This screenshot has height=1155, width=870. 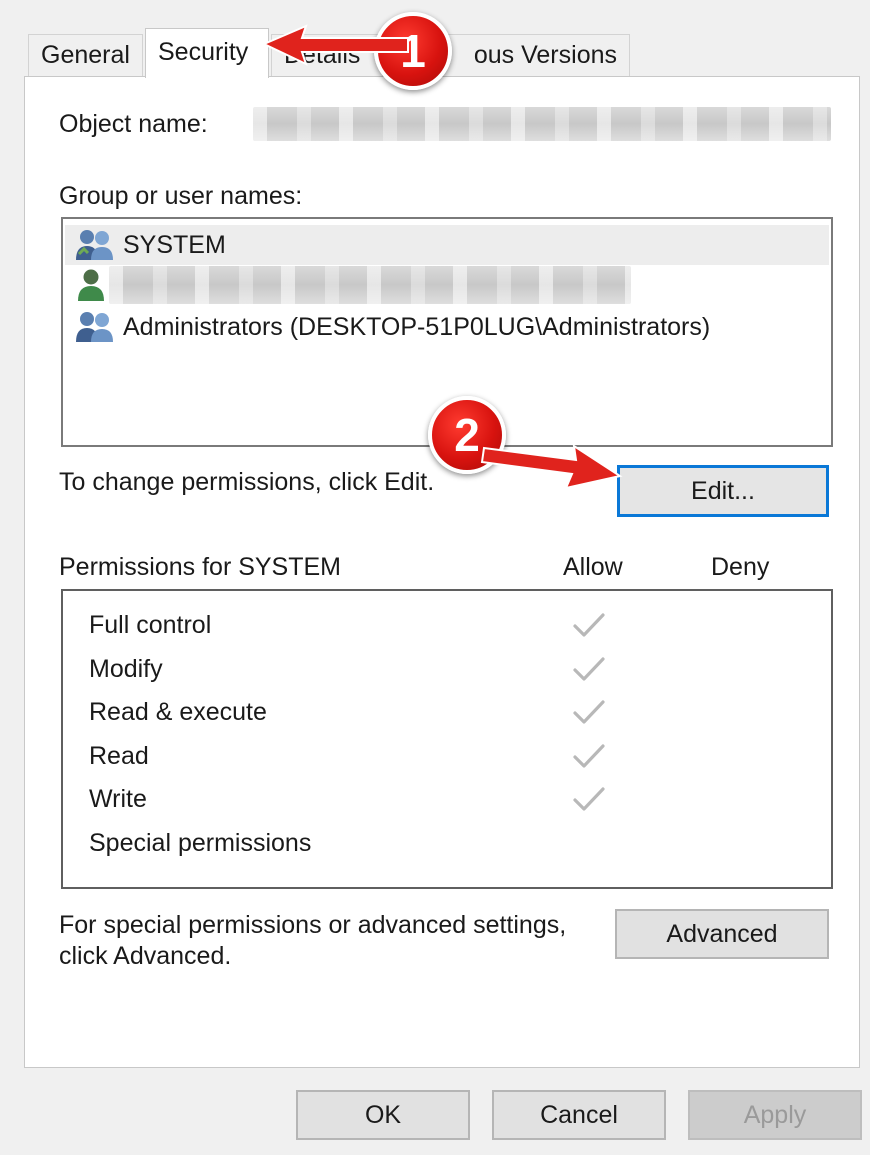 What do you see at coordinates (383, 1115) in the screenshot?
I see `ok-button: OK` at bounding box center [383, 1115].